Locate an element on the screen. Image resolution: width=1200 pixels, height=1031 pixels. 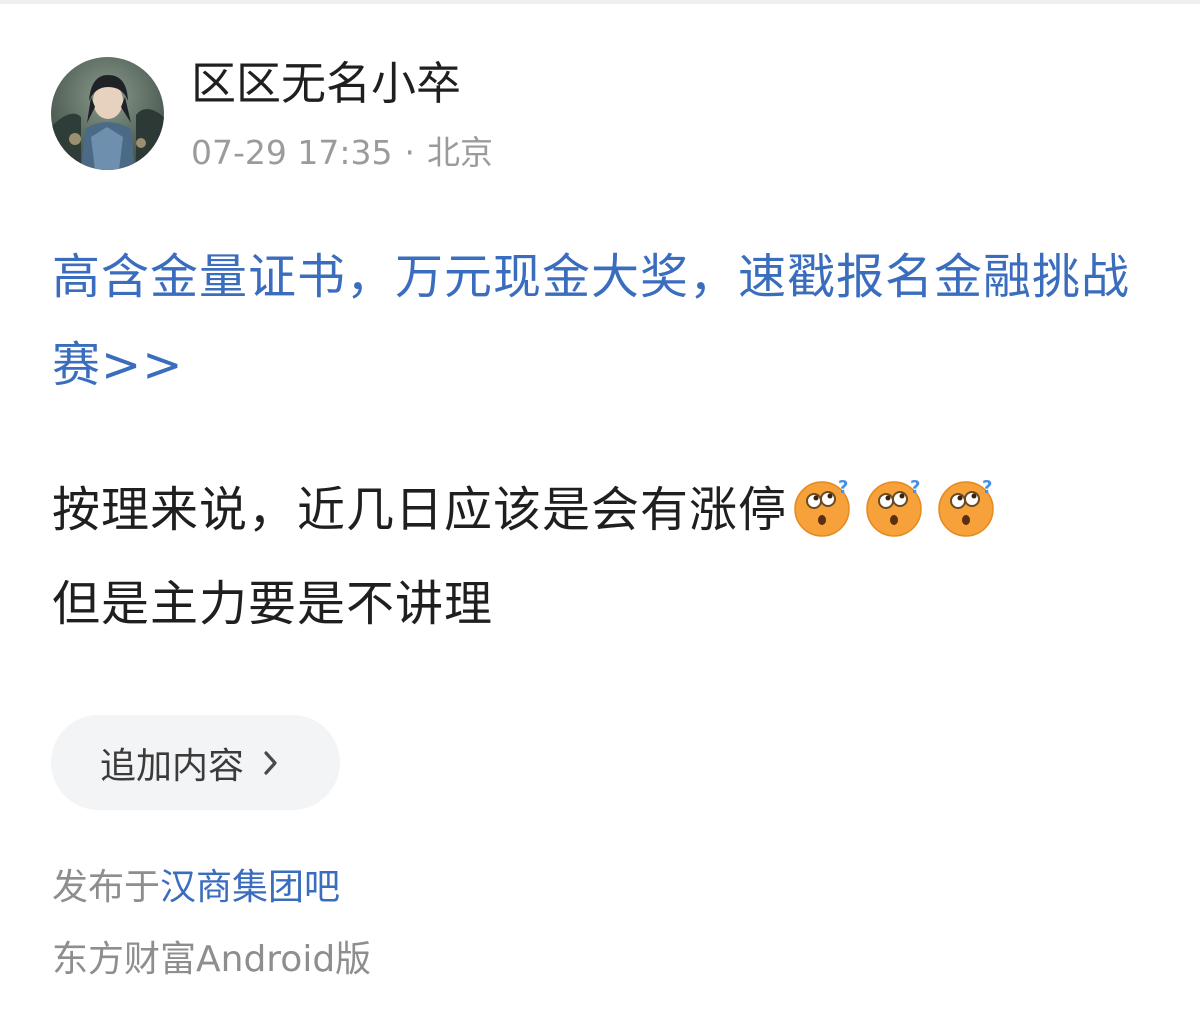
avatar-image is located at coordinates (107, 113).